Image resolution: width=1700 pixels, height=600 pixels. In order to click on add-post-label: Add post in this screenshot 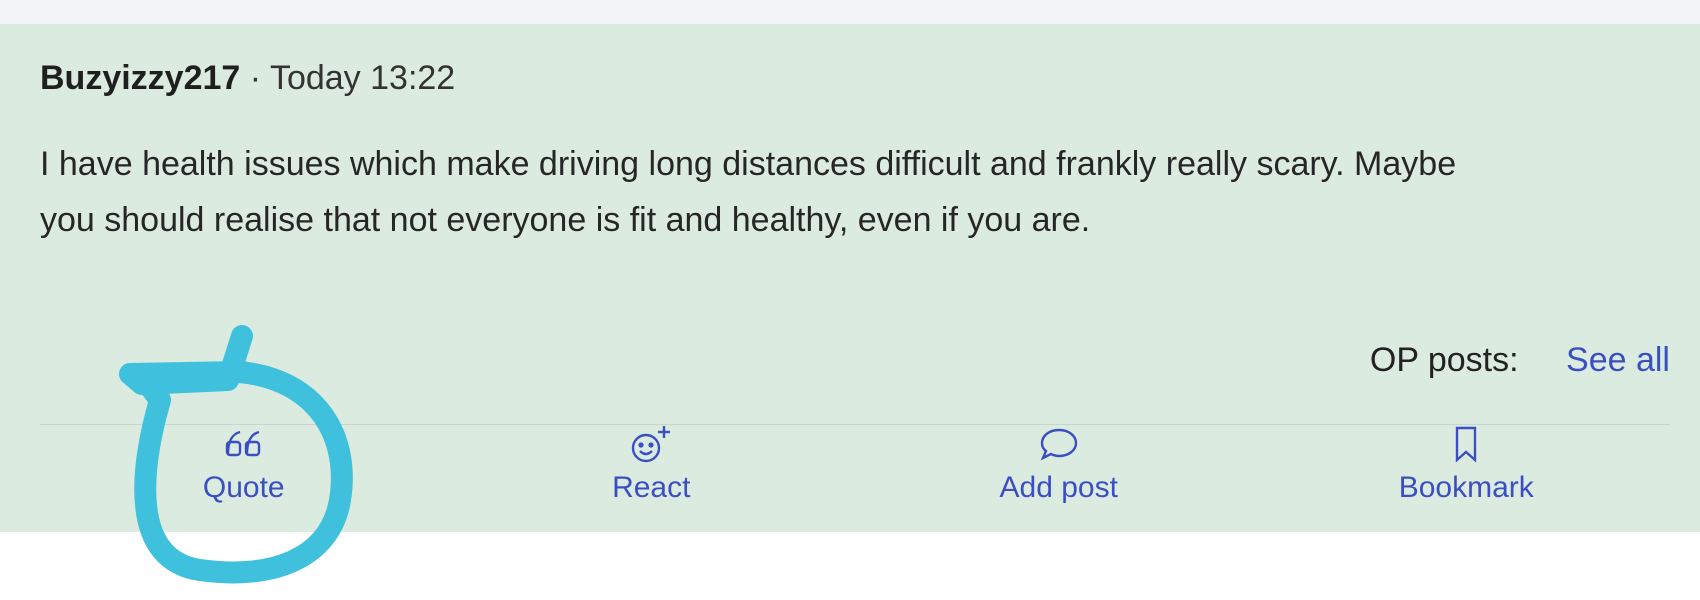, I will do `click(1058, 487)`.